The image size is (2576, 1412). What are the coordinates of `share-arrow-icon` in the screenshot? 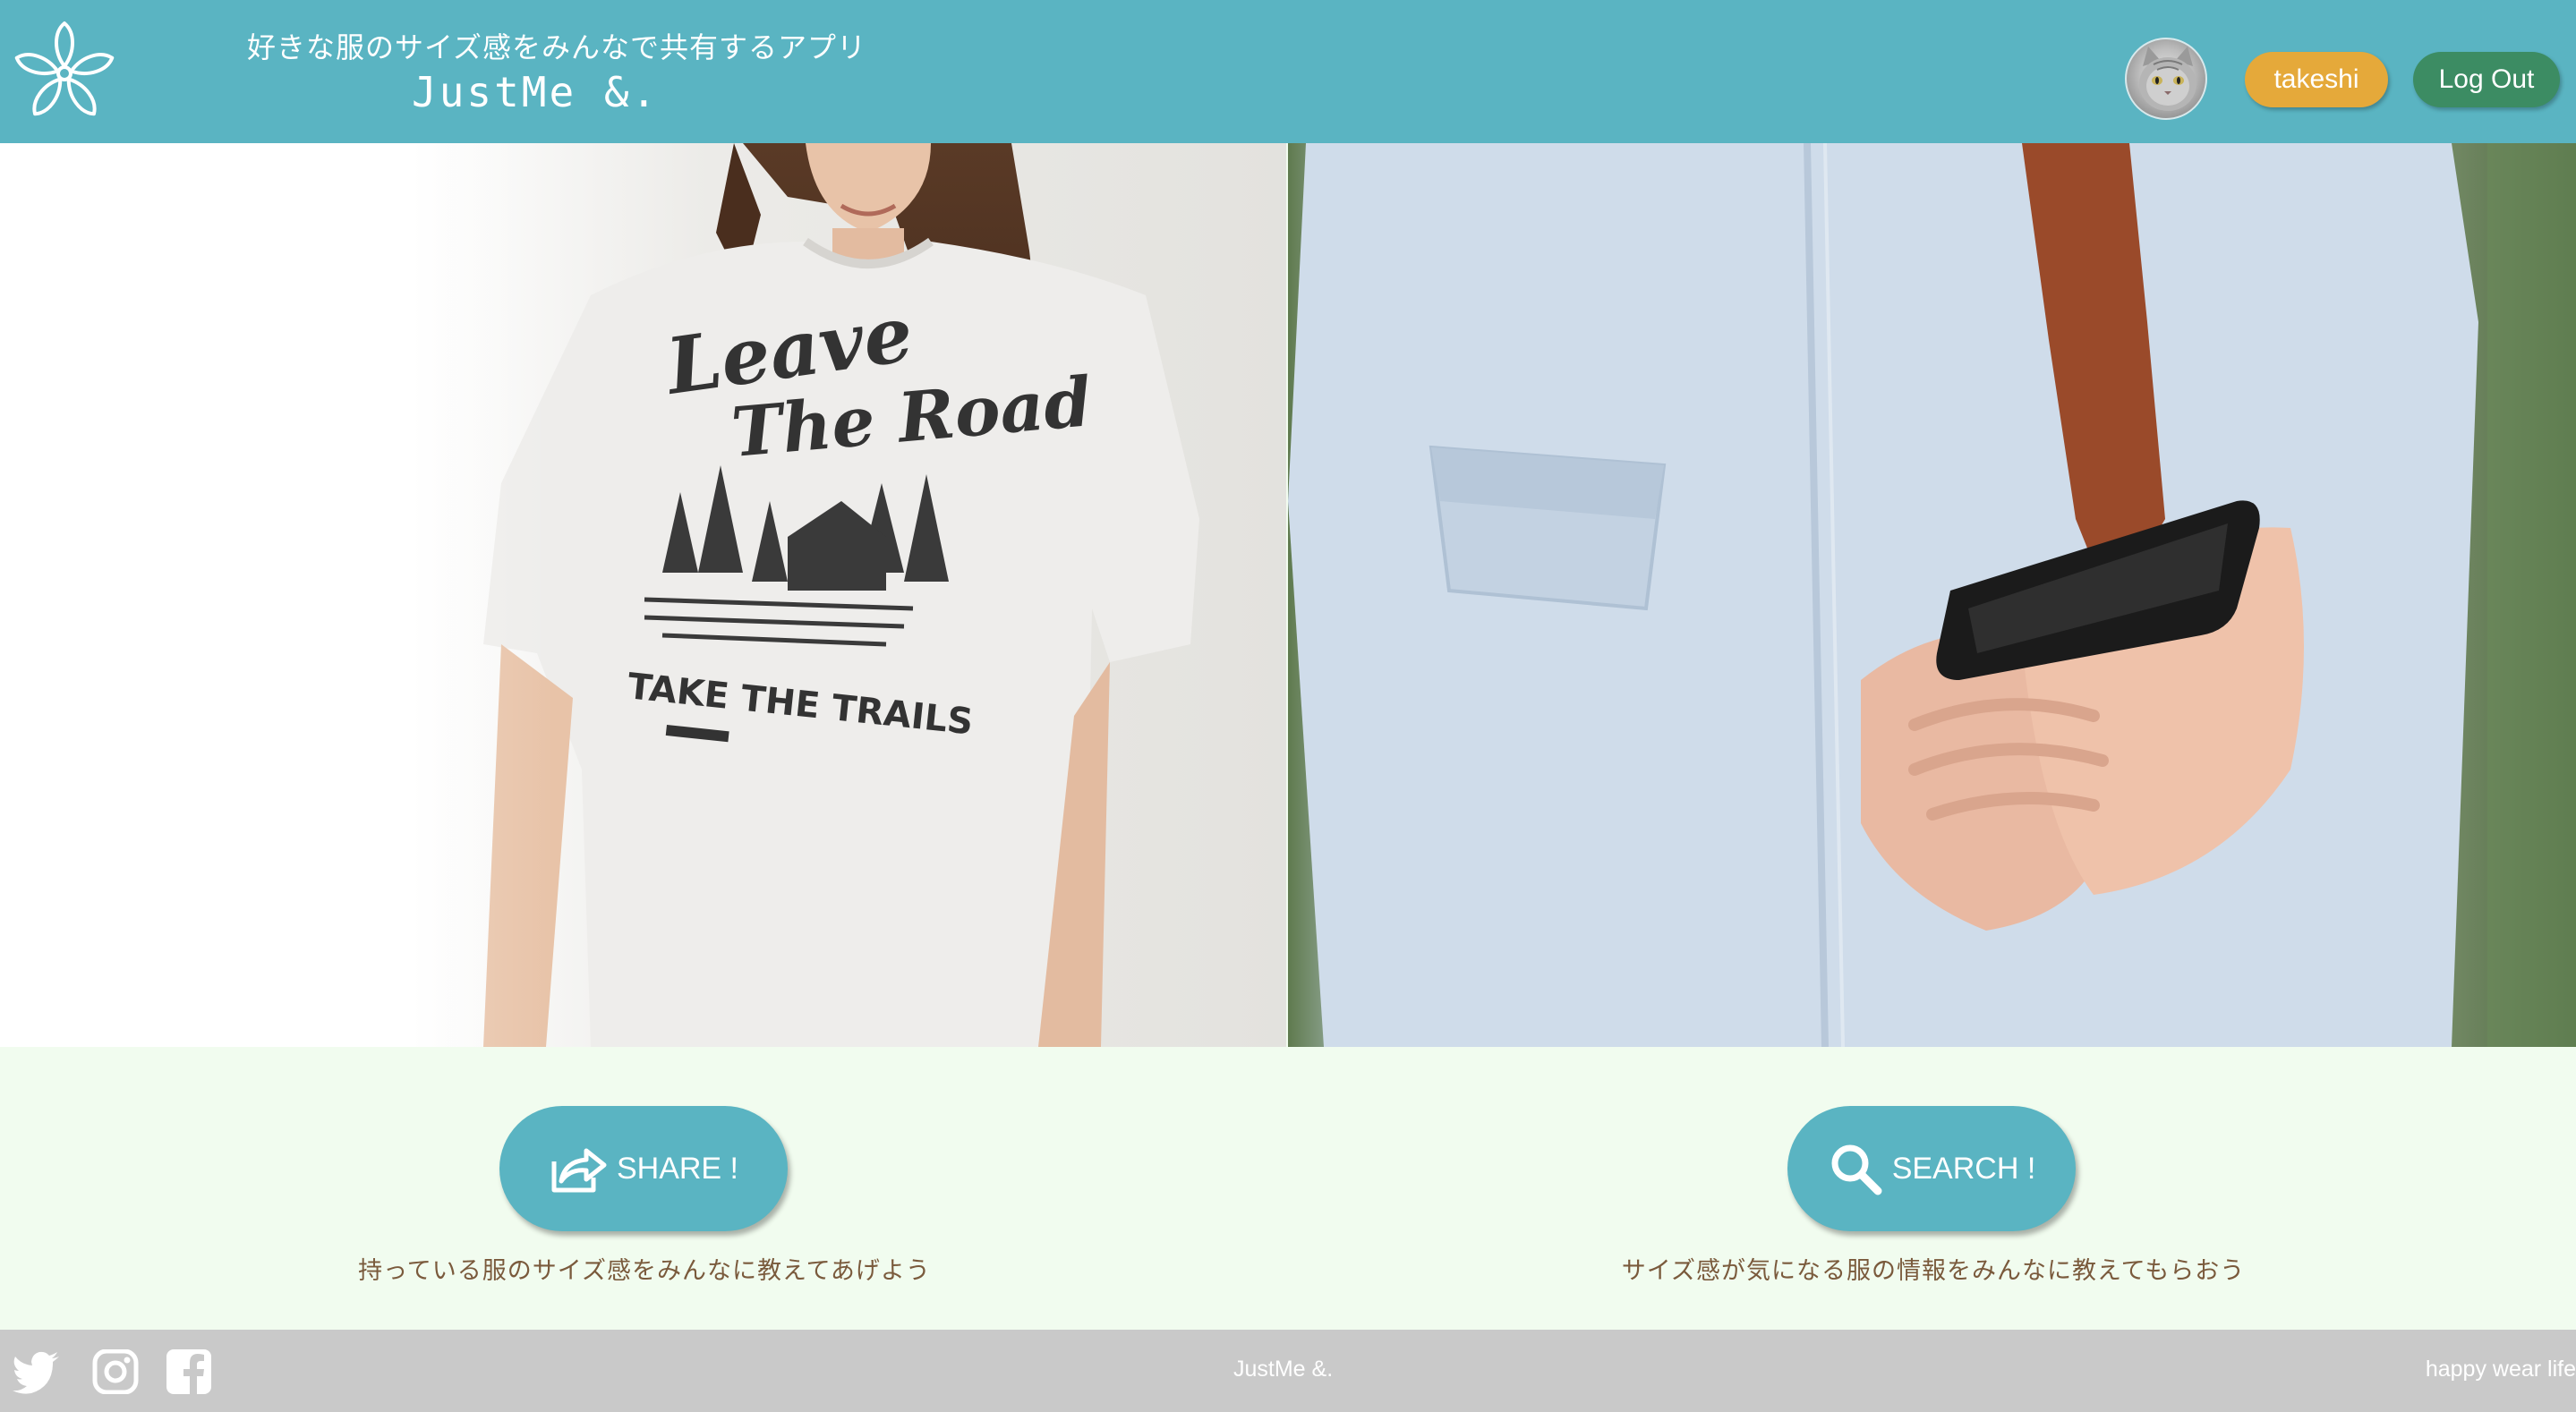 It's located at (579, 1171).